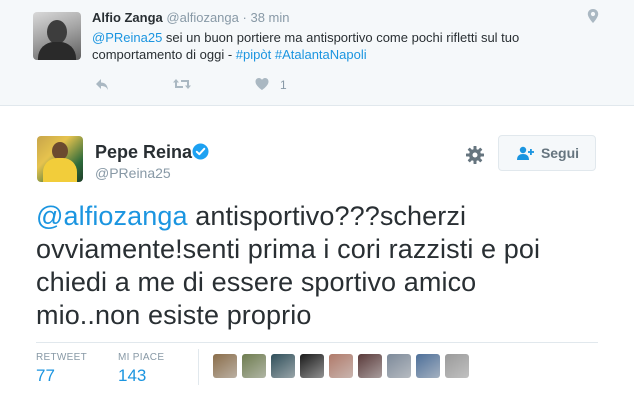 This screenshot has width=634, height=402. What do you see at coordinates (127, 37) in the screenshot?
I see `reply-mention-link: @PReina25` at bounding box center [127, 37].